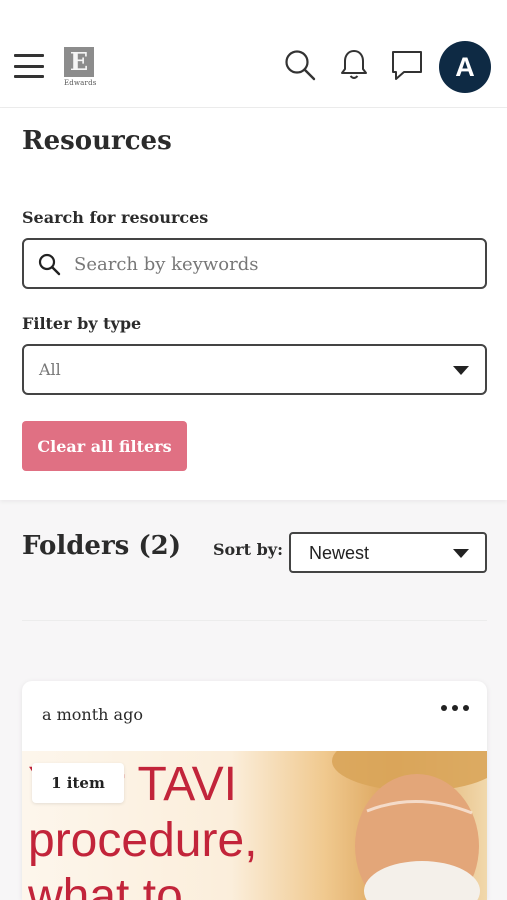 This screenshot has width=507, height=900. I want to click on sort-value: Newest, so click(339, 553).